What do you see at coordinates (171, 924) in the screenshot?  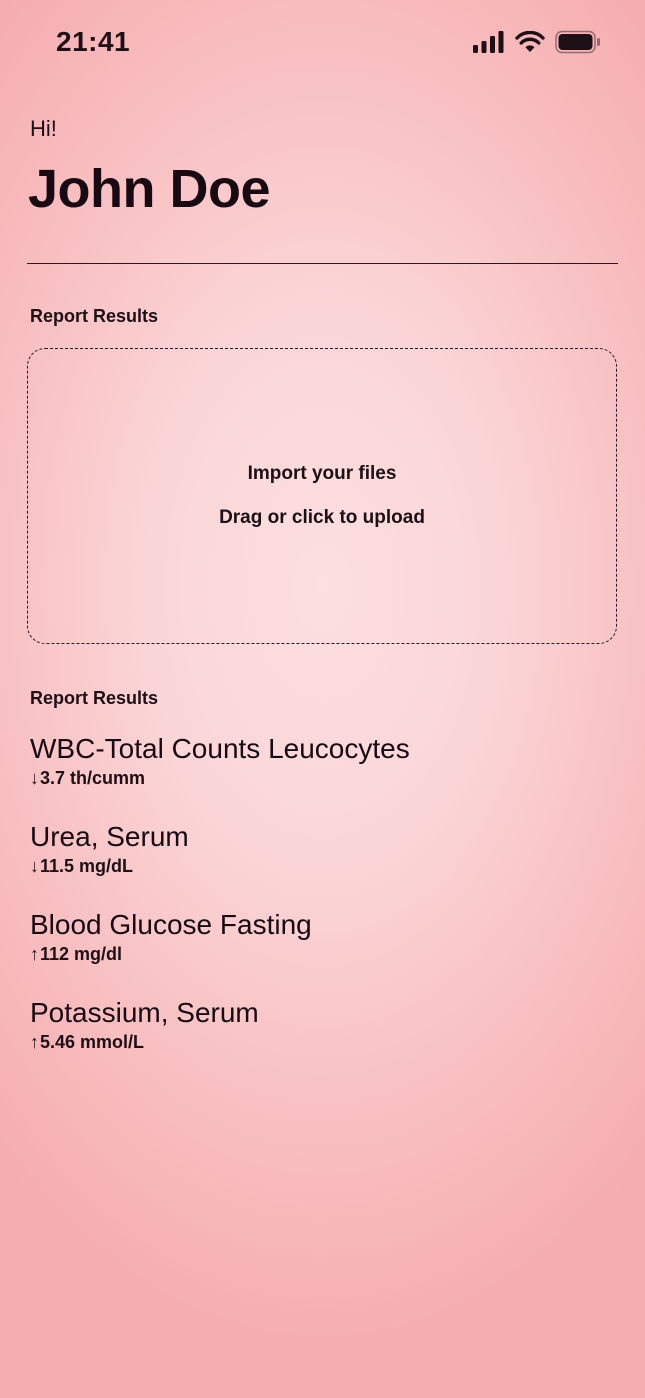 I see `result-name: Blood Glucose Fasting` at bounding box center [171, 924].